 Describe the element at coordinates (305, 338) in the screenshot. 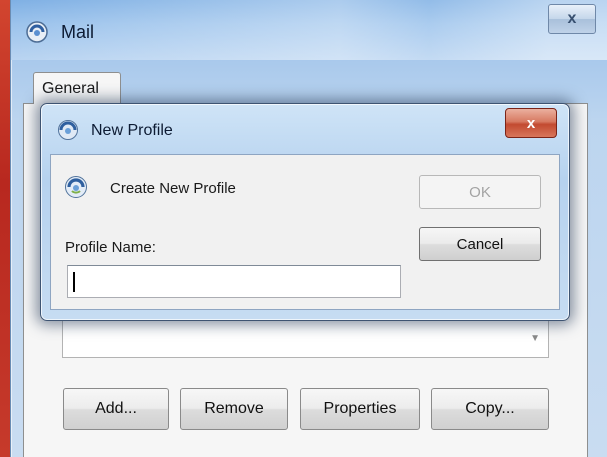

I see `profile-list-dropdown: ▼` at that location.